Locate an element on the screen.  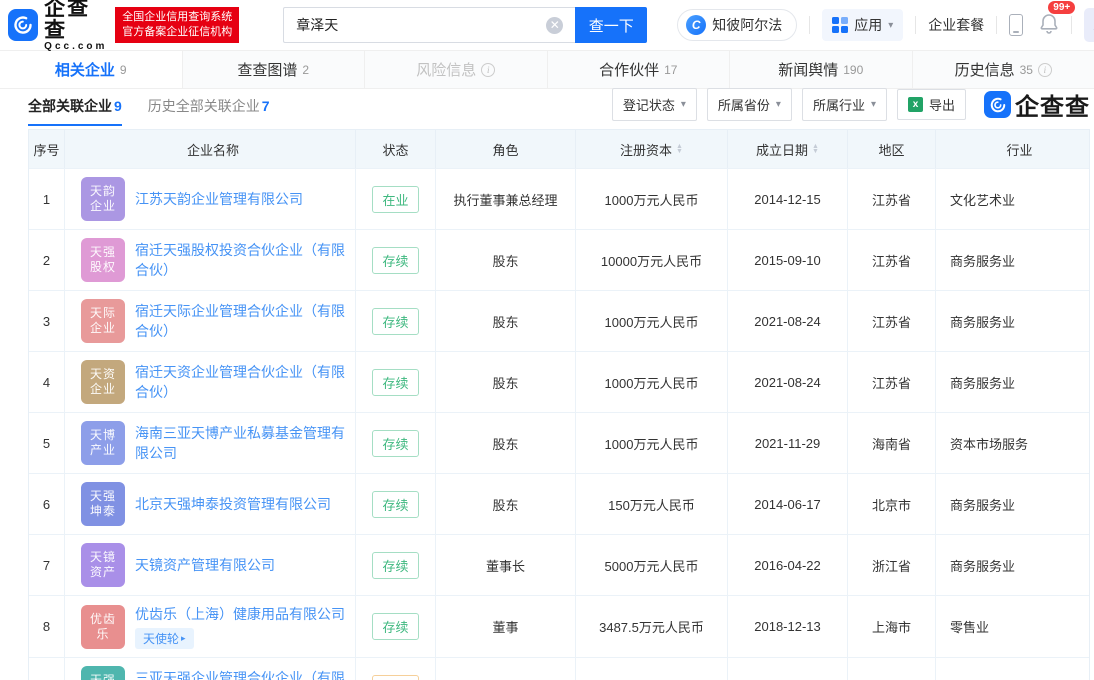
row-index: 3 is located at coordinates (47, 321).